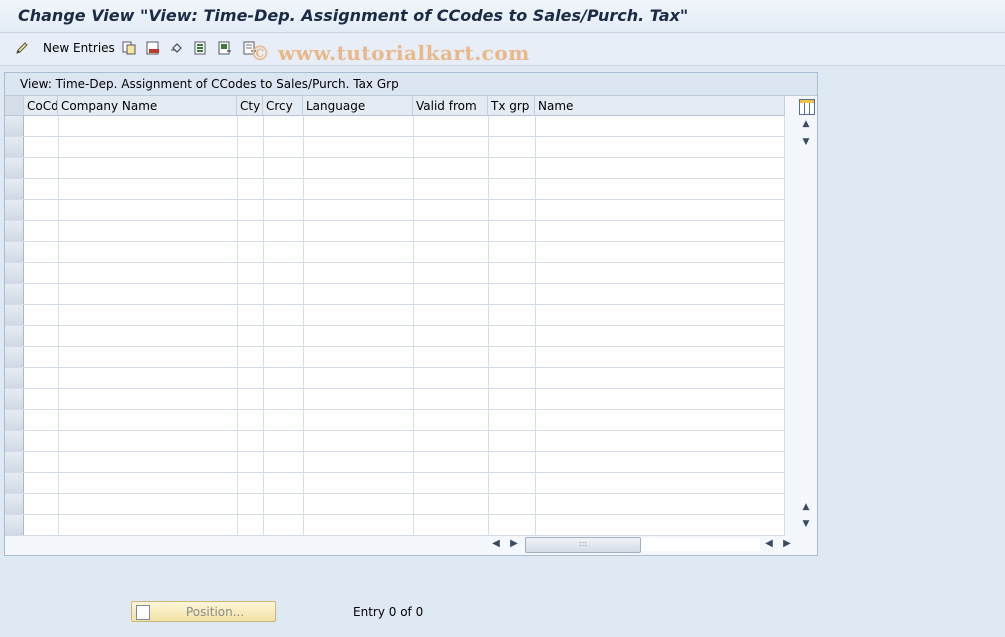  Describe the element at coordinates (787, 543) in the screenshot. I see `scroll-end-right-icon: ▶` at that location.